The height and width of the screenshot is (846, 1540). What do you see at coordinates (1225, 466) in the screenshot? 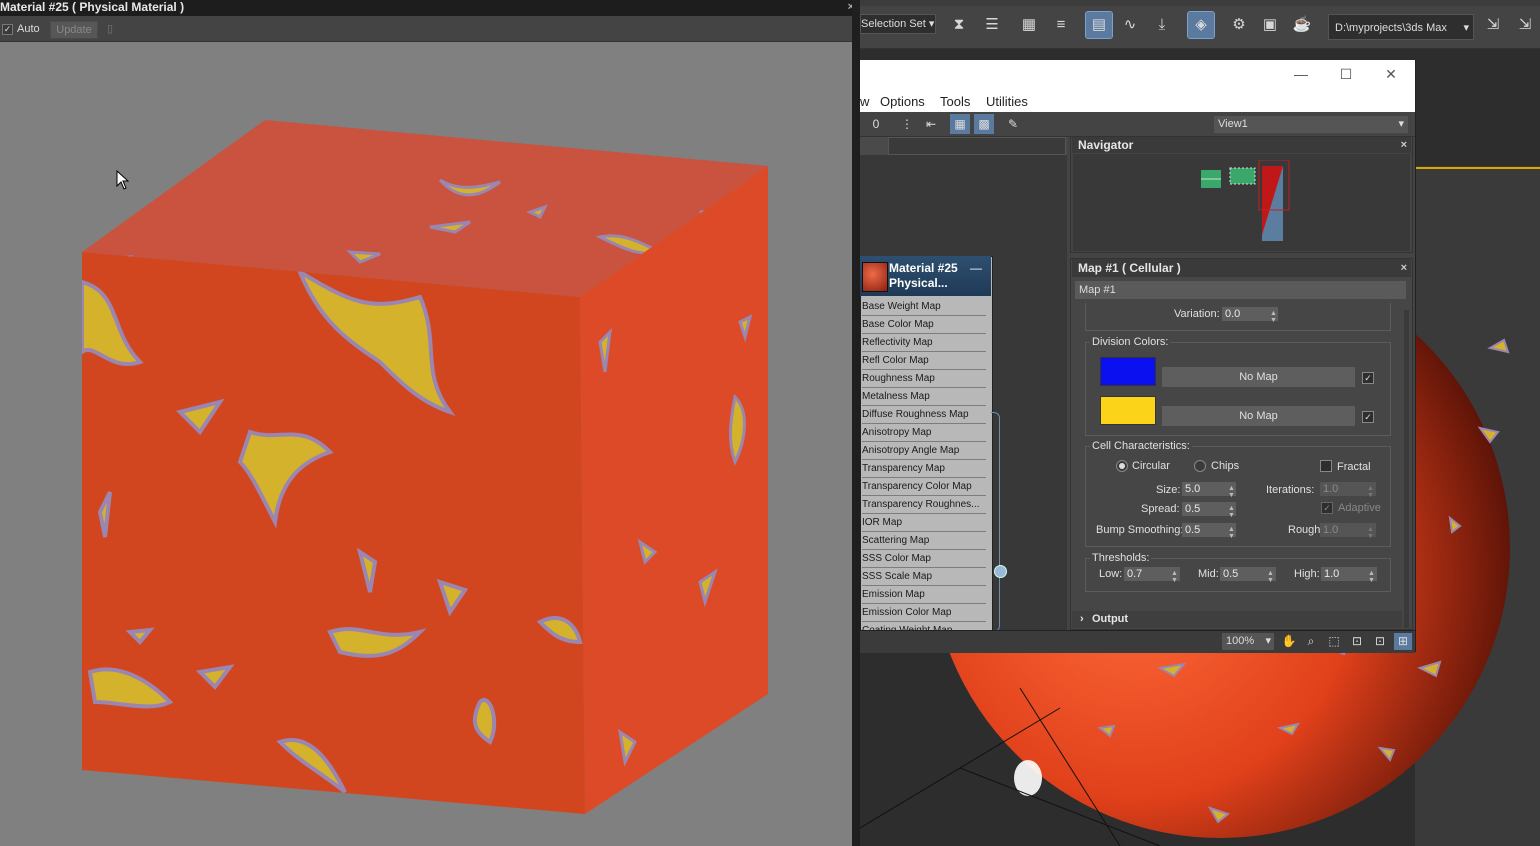
I see `chips-label: Chips` at bounding box center [1225, 466].